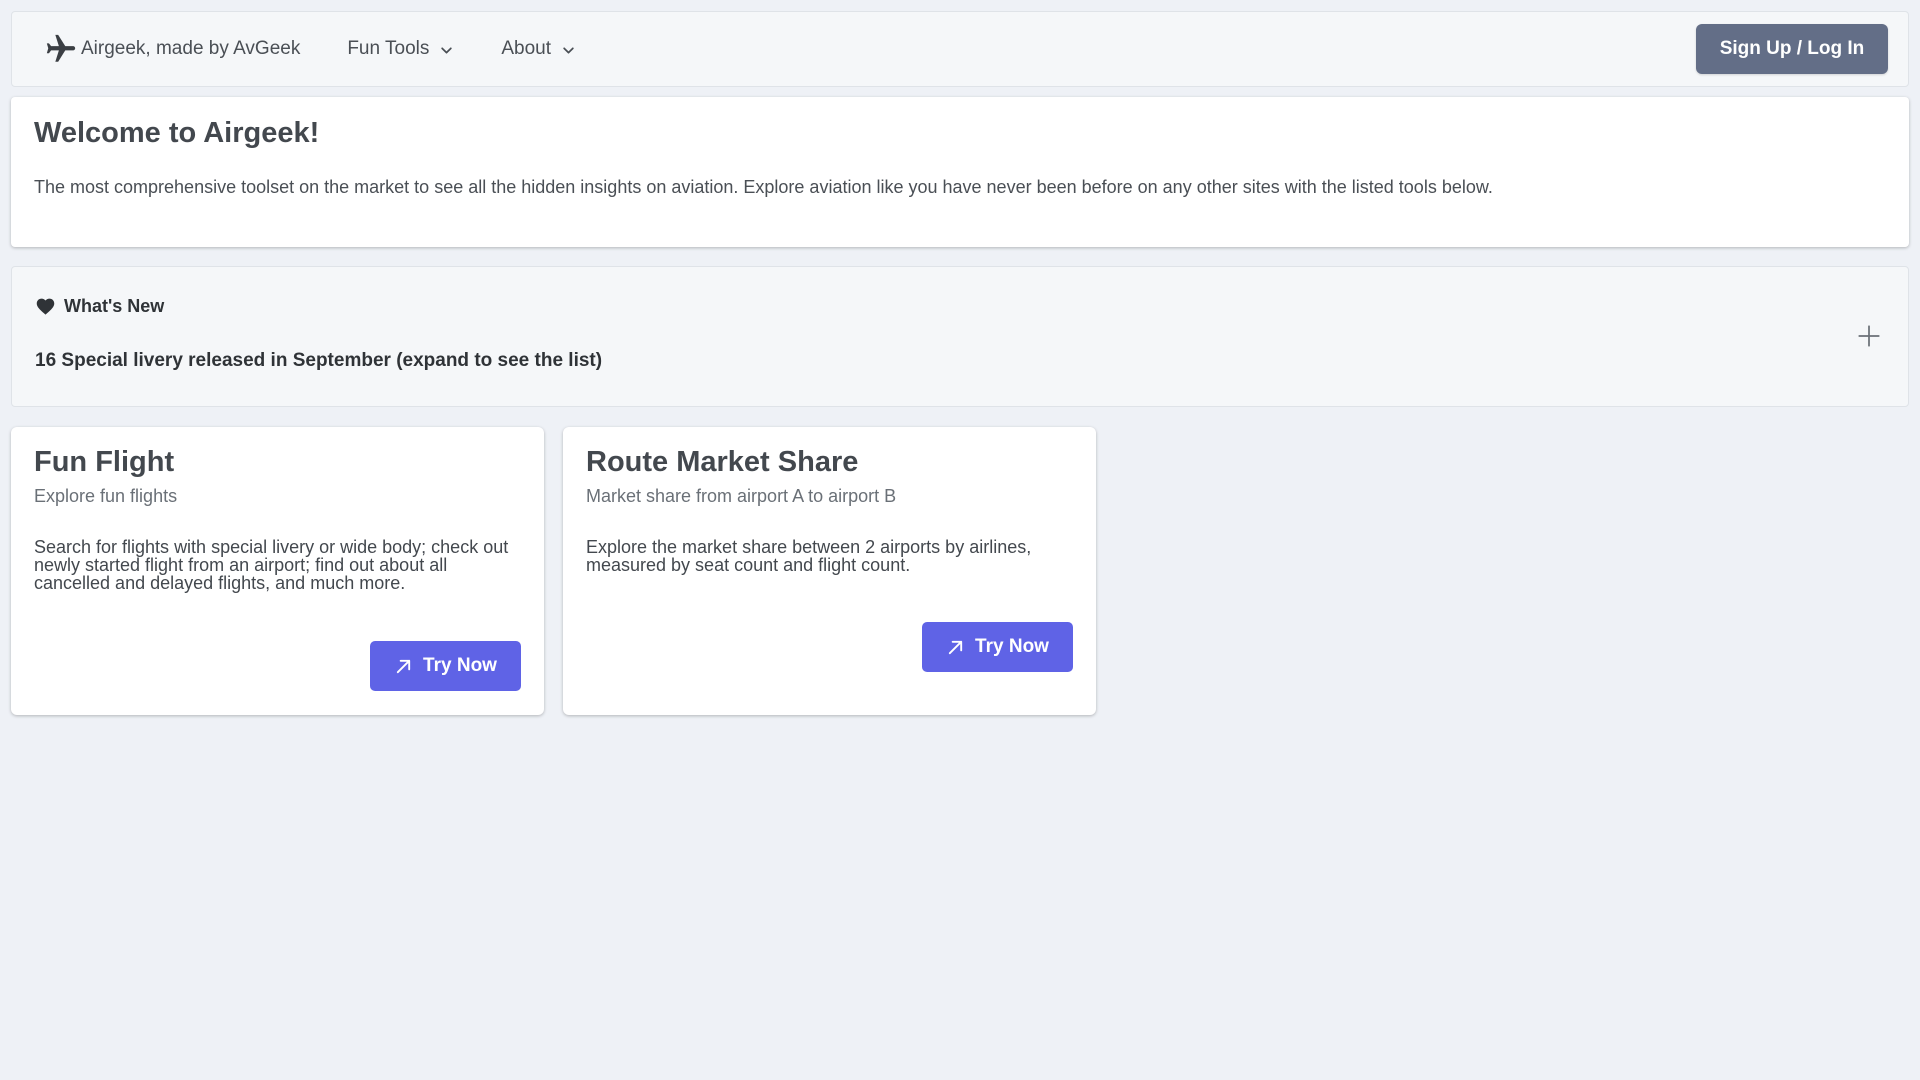 Image resolution: width=1920 pixels, height=1080 pixels. Describe the element at coordinates (722, 462) in the screenshot. I see `card-title: Route Market Share` at that location.